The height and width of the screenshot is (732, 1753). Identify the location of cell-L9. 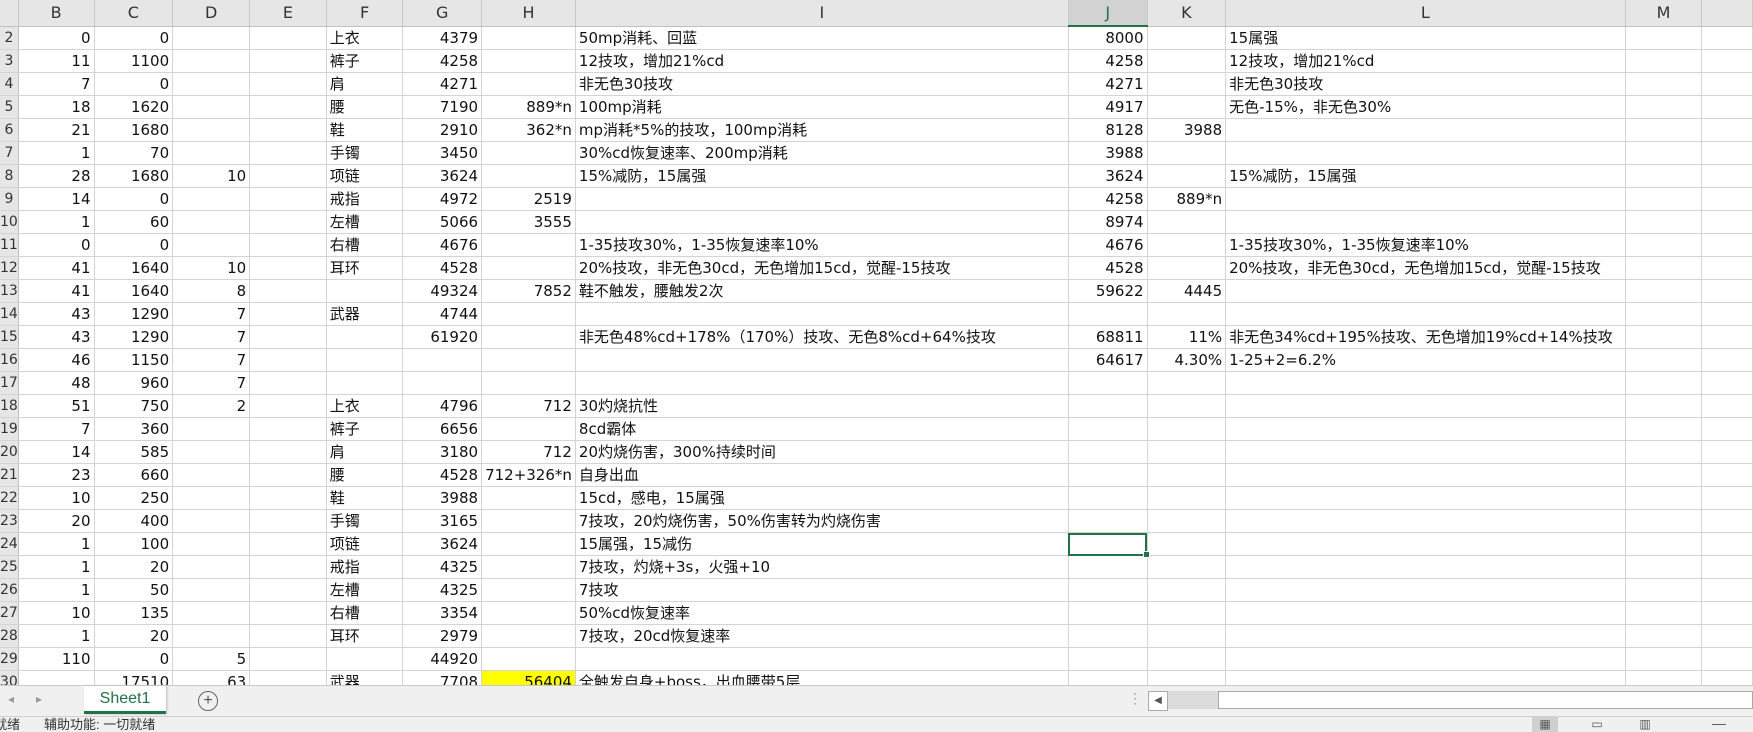
(1425, 199).